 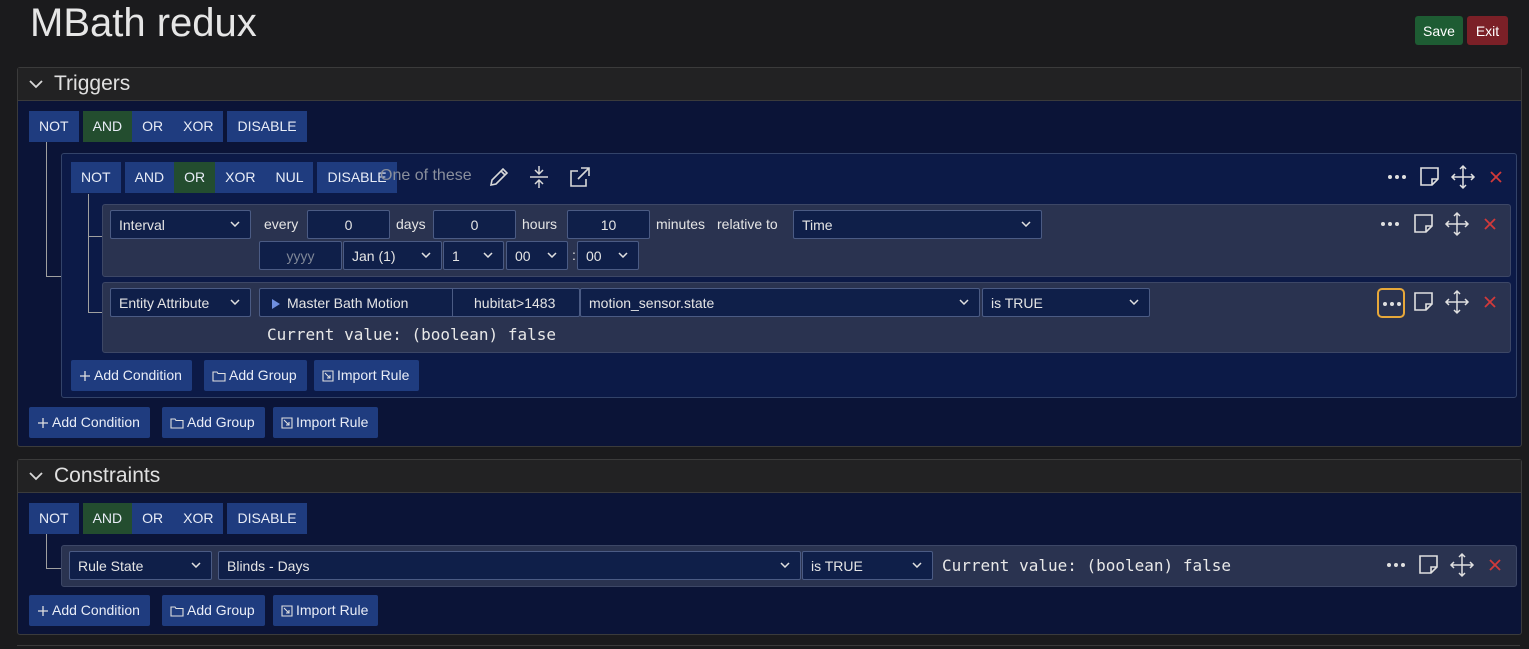 What do you see at coordinates (515, 303) in the screenshot?
I see `entity-id: hubitat>1483` at bounding box center [515, 303].